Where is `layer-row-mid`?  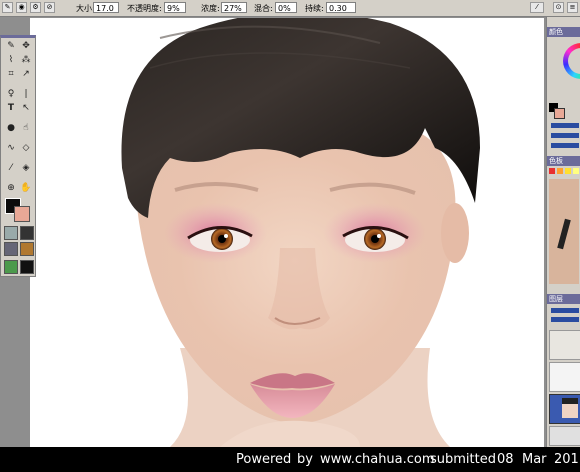 layer-row-mid is located at coordinates (564, 377).